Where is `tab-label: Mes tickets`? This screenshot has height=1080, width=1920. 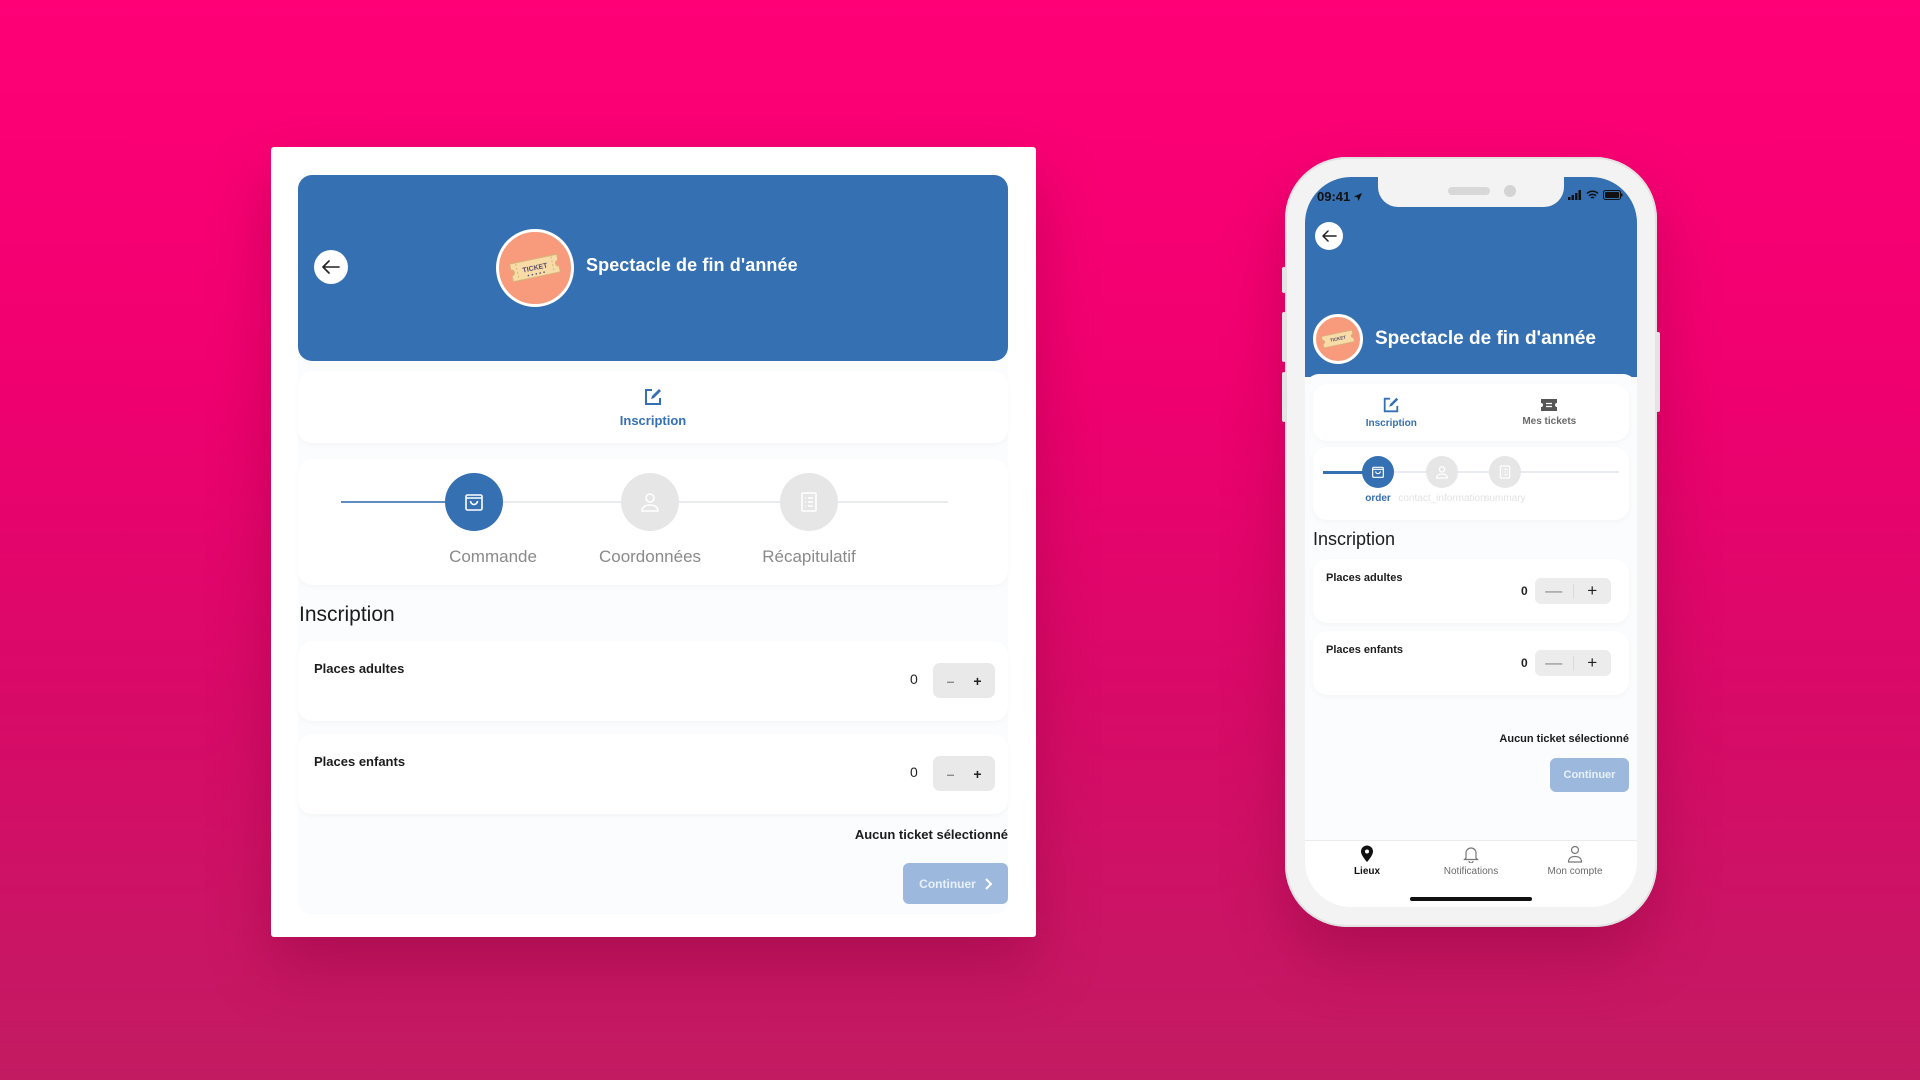 tab-label: Mes tickets is located at coordinates (1549, 421).